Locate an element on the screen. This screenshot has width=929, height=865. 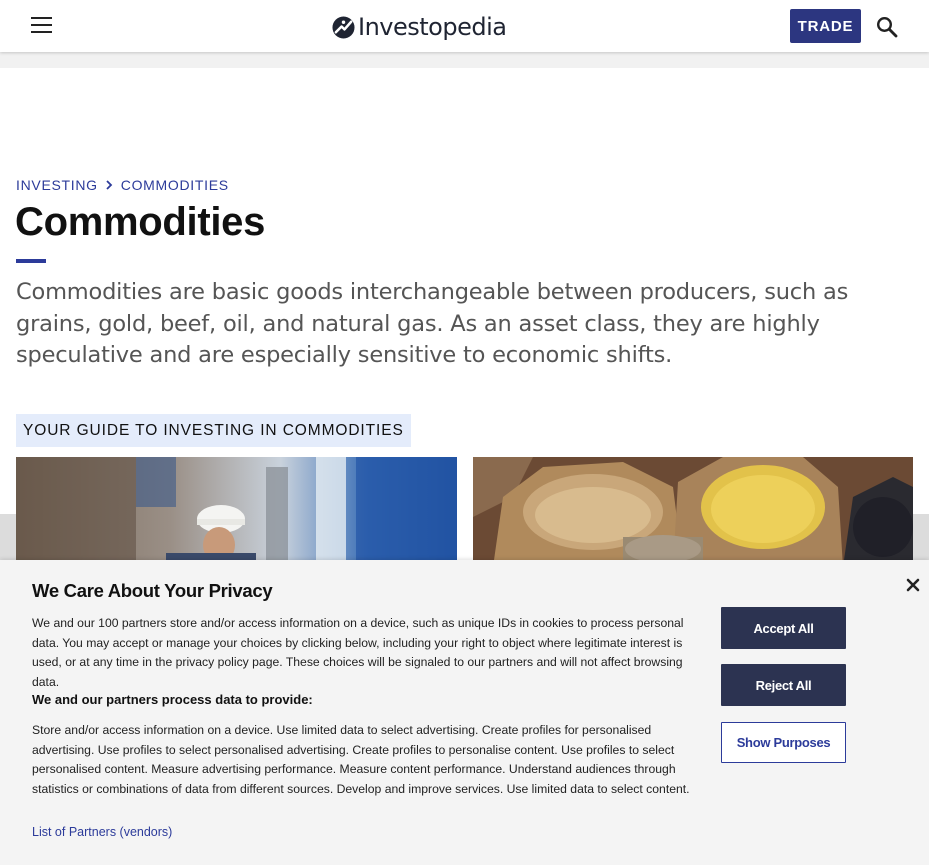
carousel-edge-right is located at coordinates (921, 539).